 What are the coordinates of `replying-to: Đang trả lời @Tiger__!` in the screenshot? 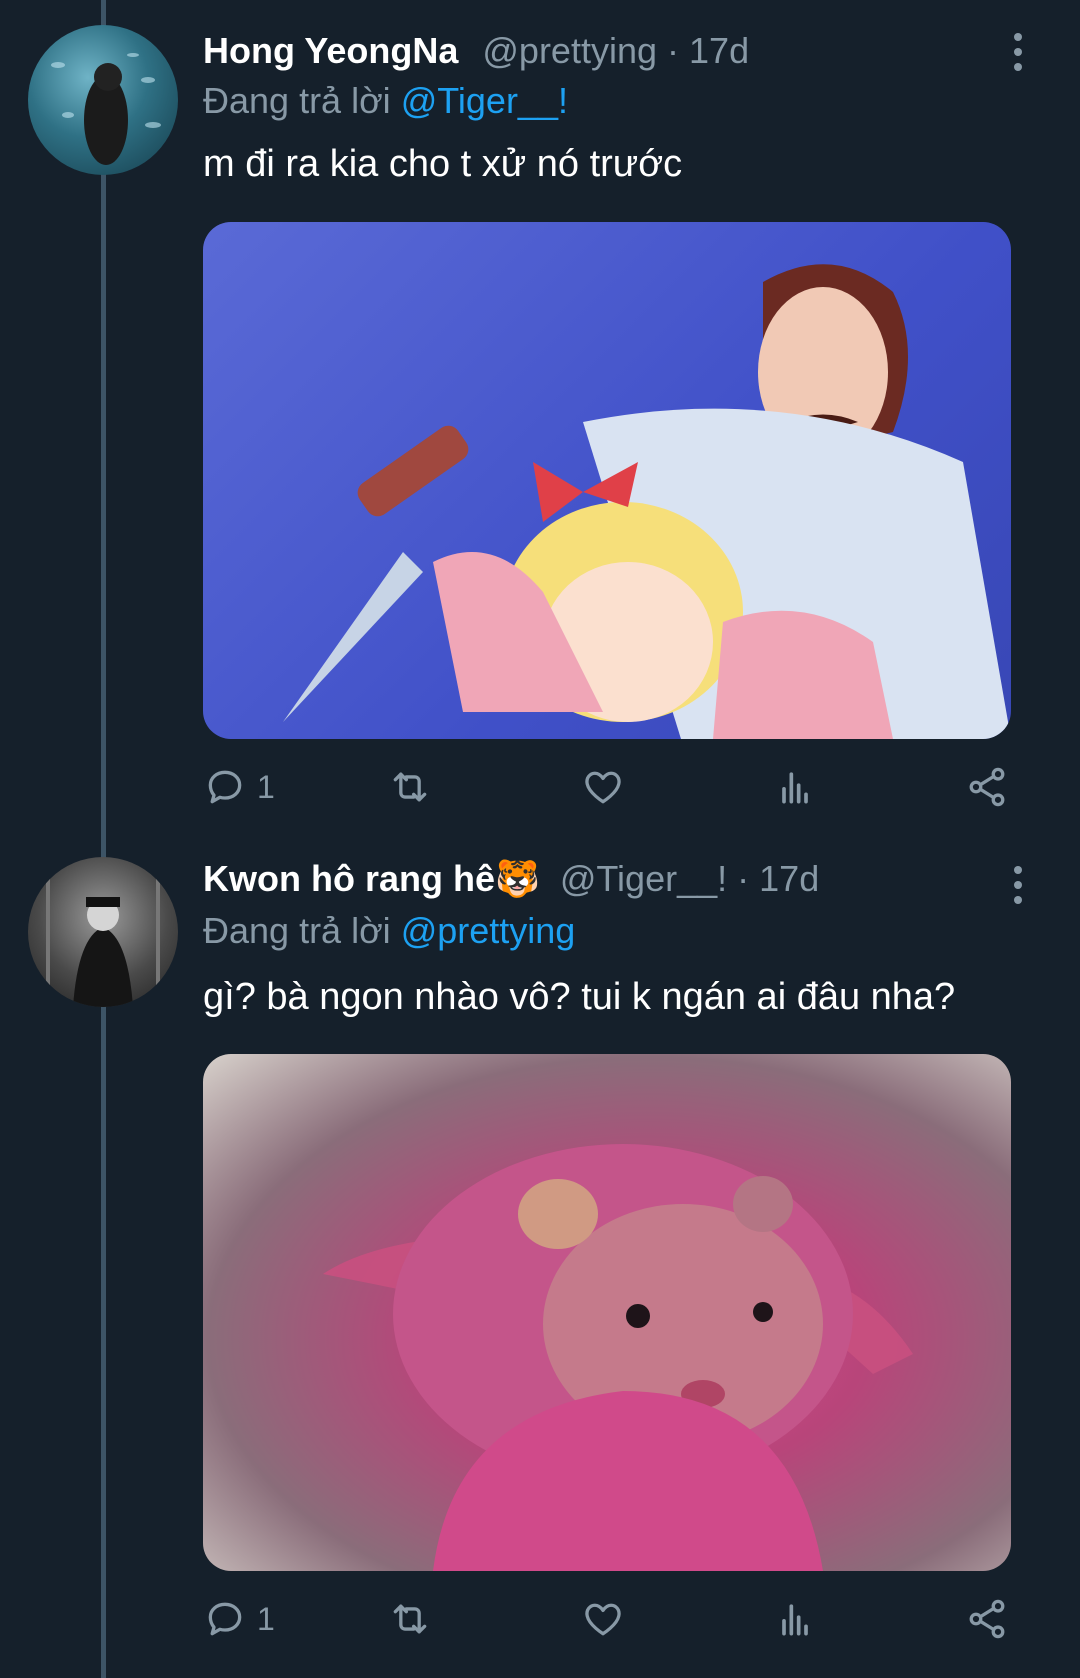 It's located at (385, 101).